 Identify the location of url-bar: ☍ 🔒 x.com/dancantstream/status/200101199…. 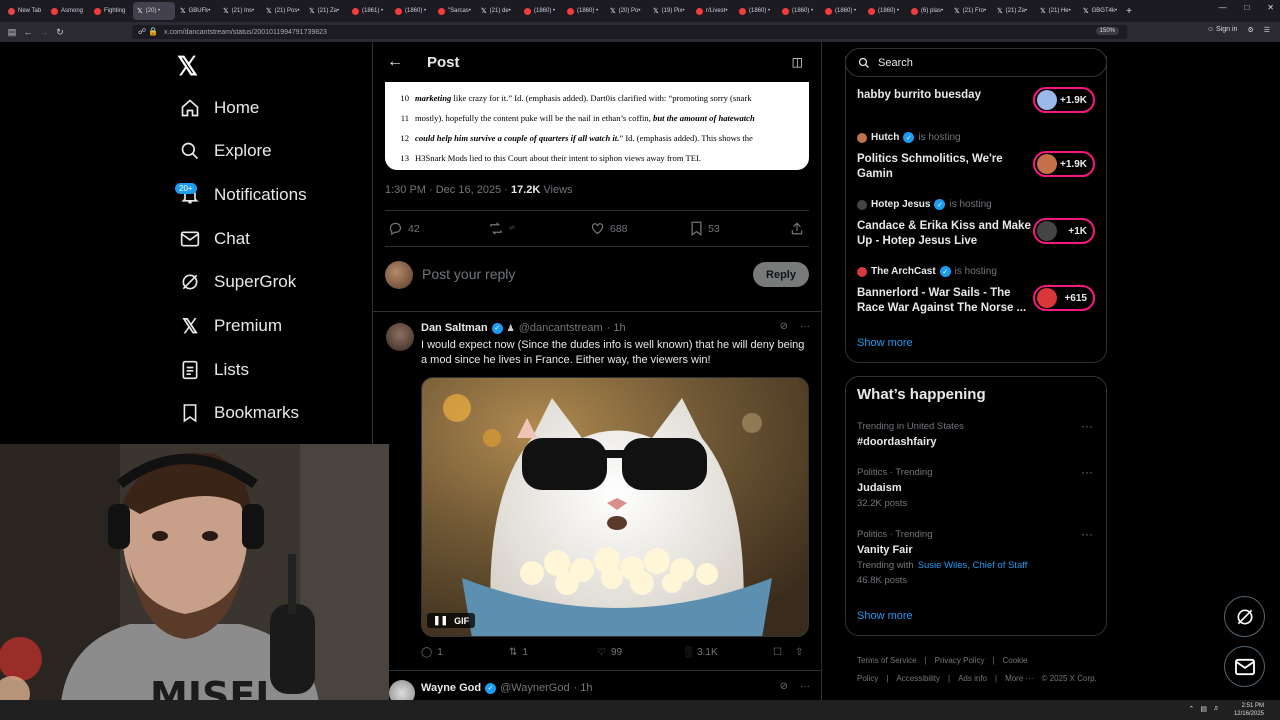
(629, 32).